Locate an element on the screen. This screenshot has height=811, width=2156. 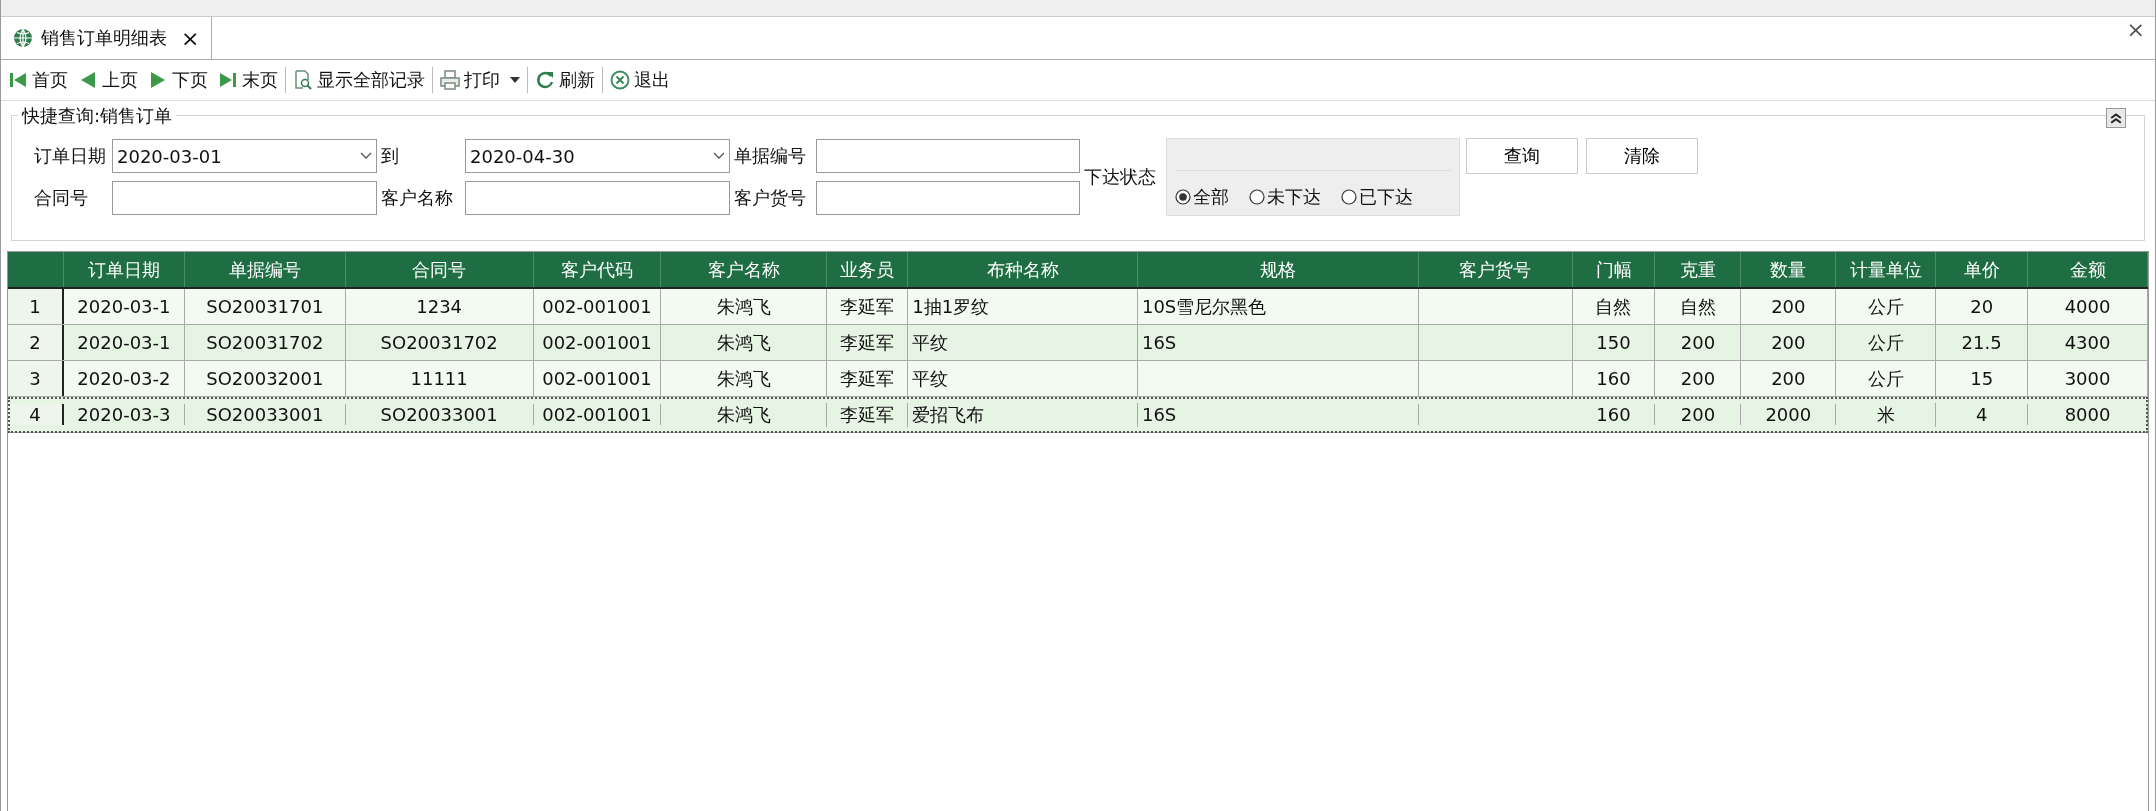
tab-title: 销售订单明细表 is located at coordinates (104, 38).